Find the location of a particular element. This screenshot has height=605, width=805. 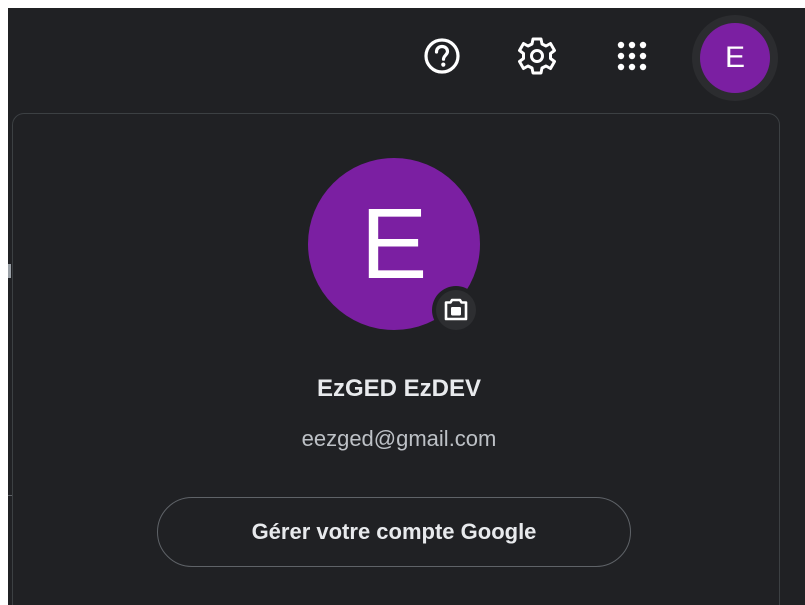

account-name: EzGED EzDEV is located at coordinates (399, 388).